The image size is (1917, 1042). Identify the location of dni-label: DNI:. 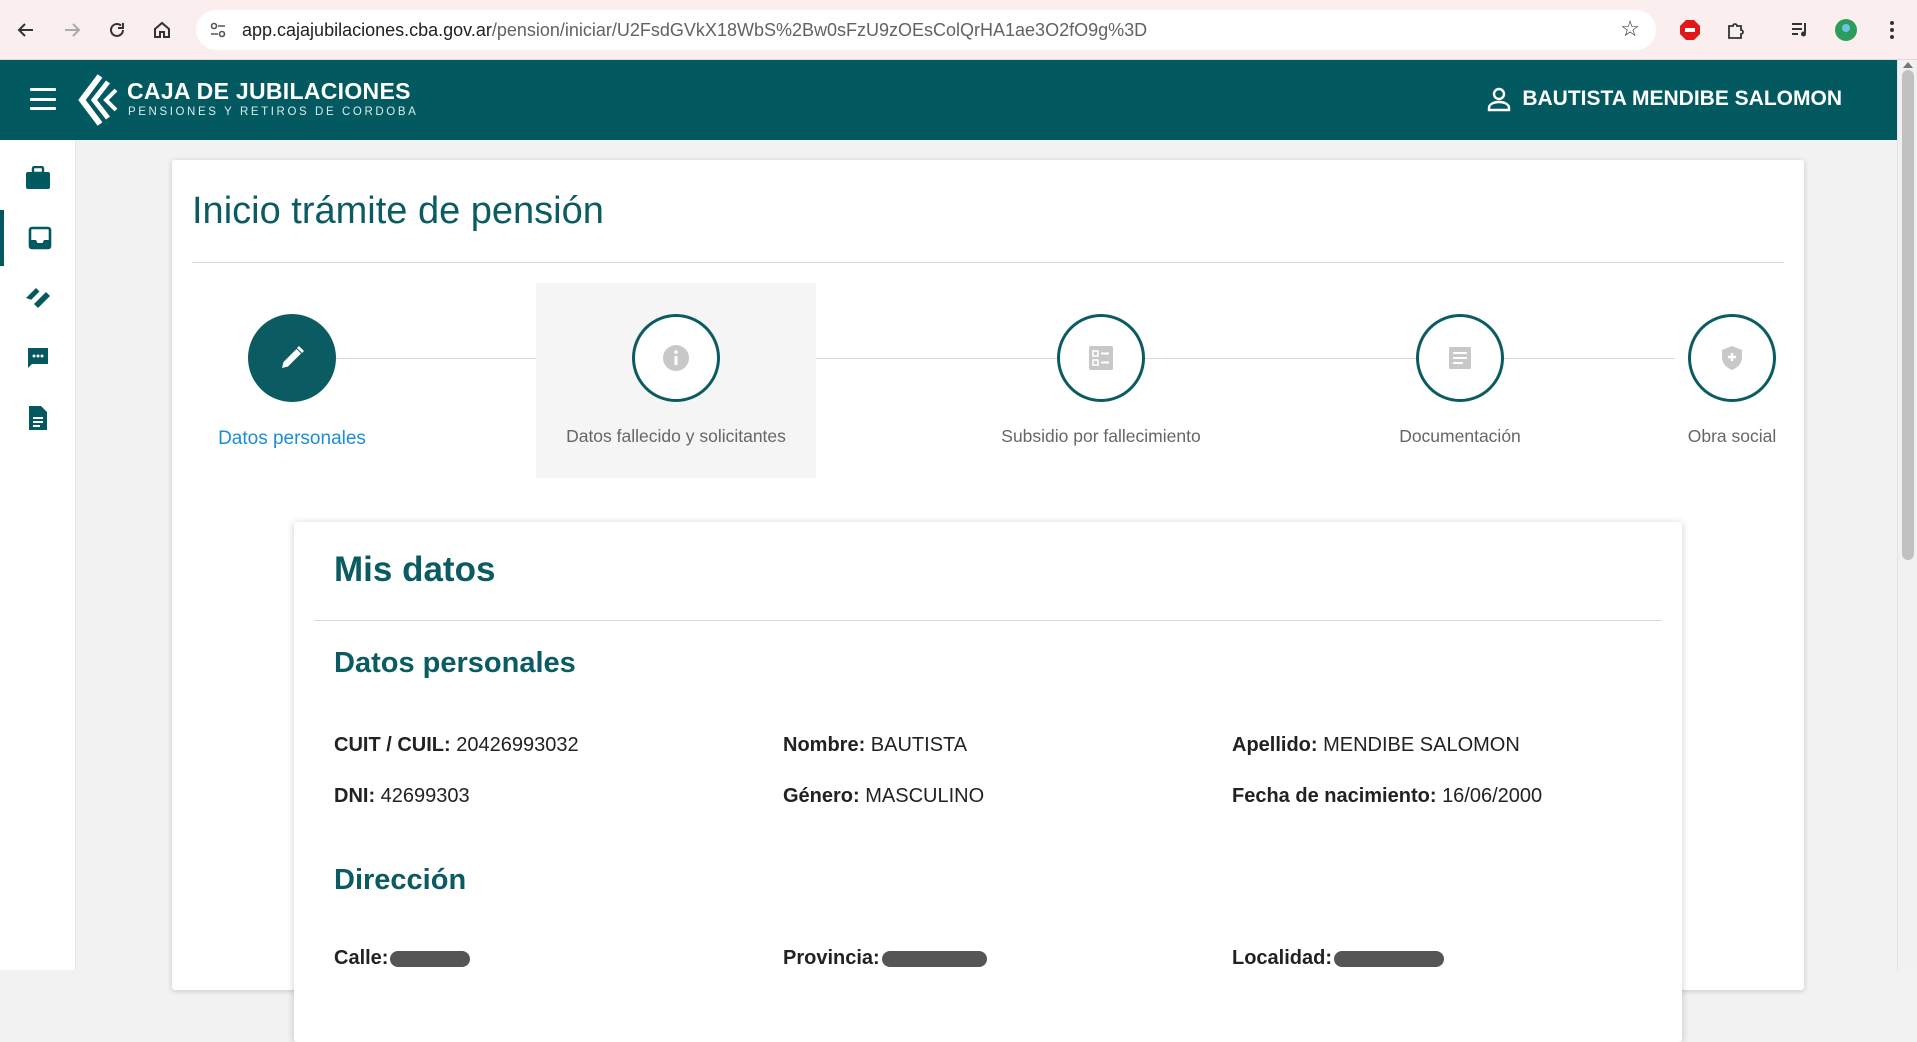
(355, 796).